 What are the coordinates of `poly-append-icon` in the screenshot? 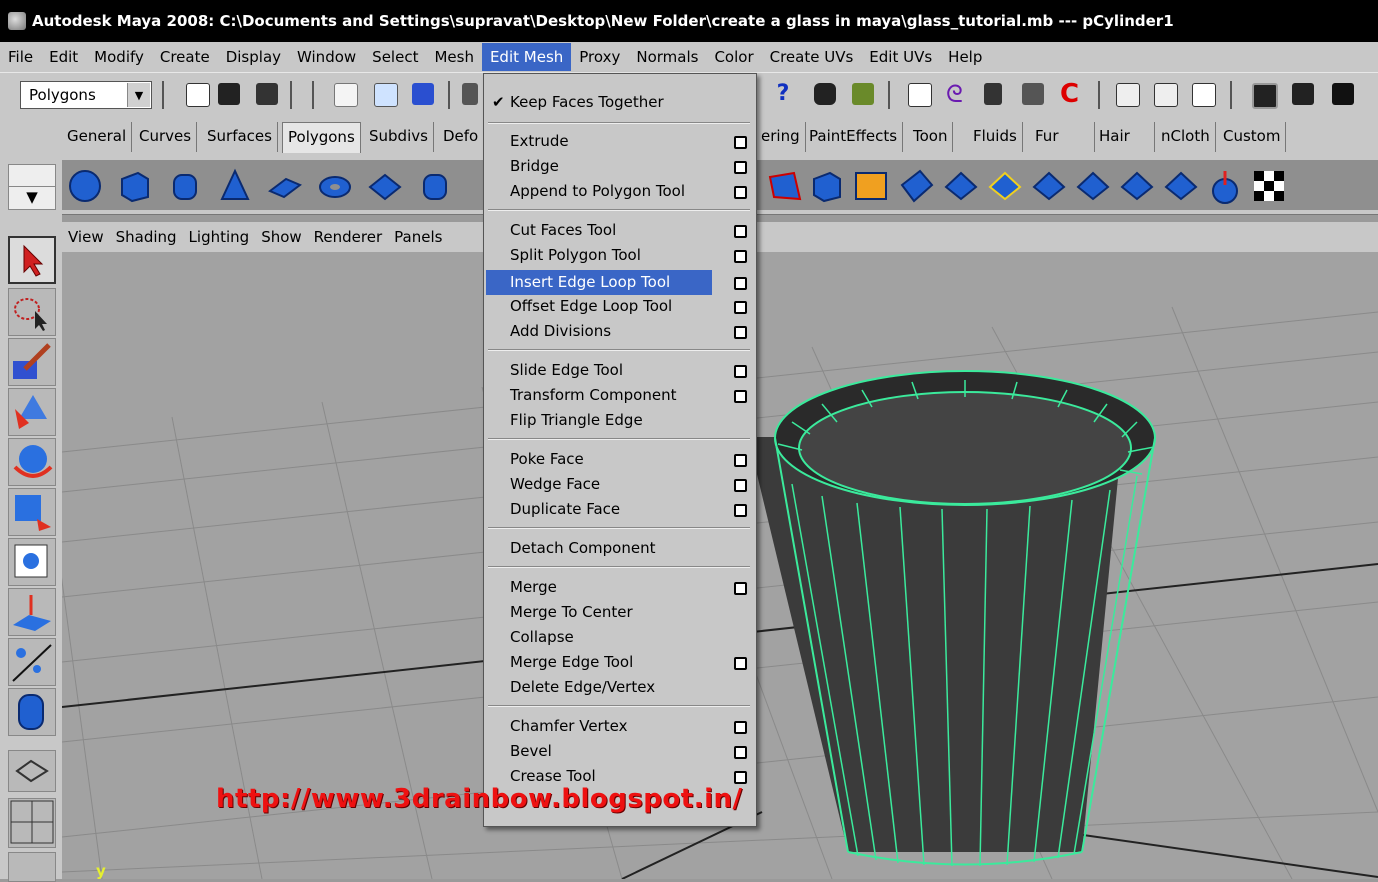 It's located at (871, 186).